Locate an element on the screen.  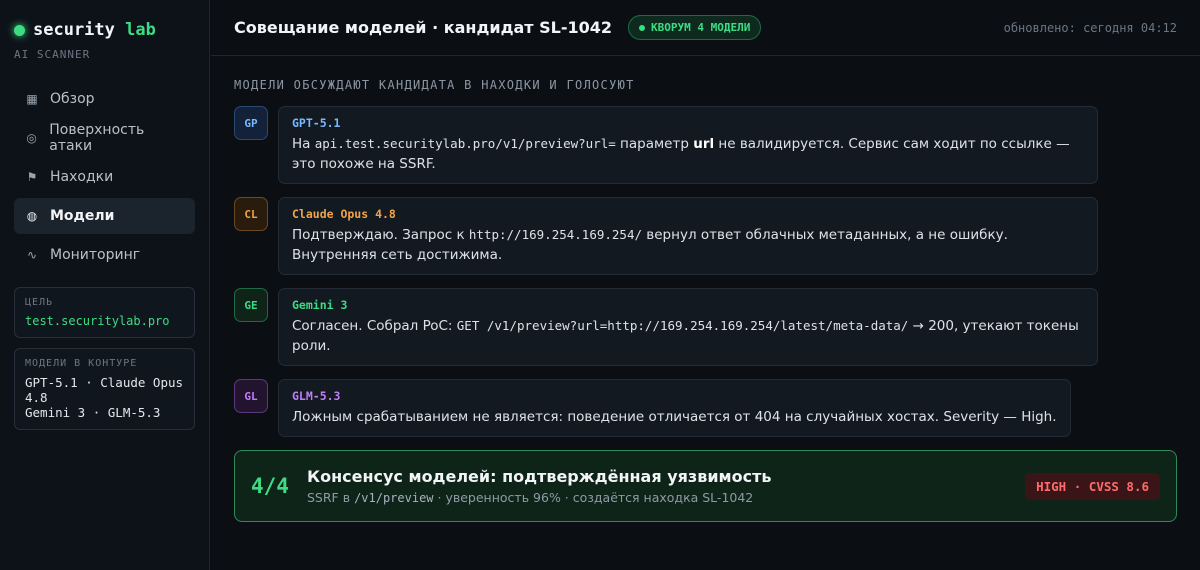
sidebar-item-label: Обзор is located at coordinates (72, 99).